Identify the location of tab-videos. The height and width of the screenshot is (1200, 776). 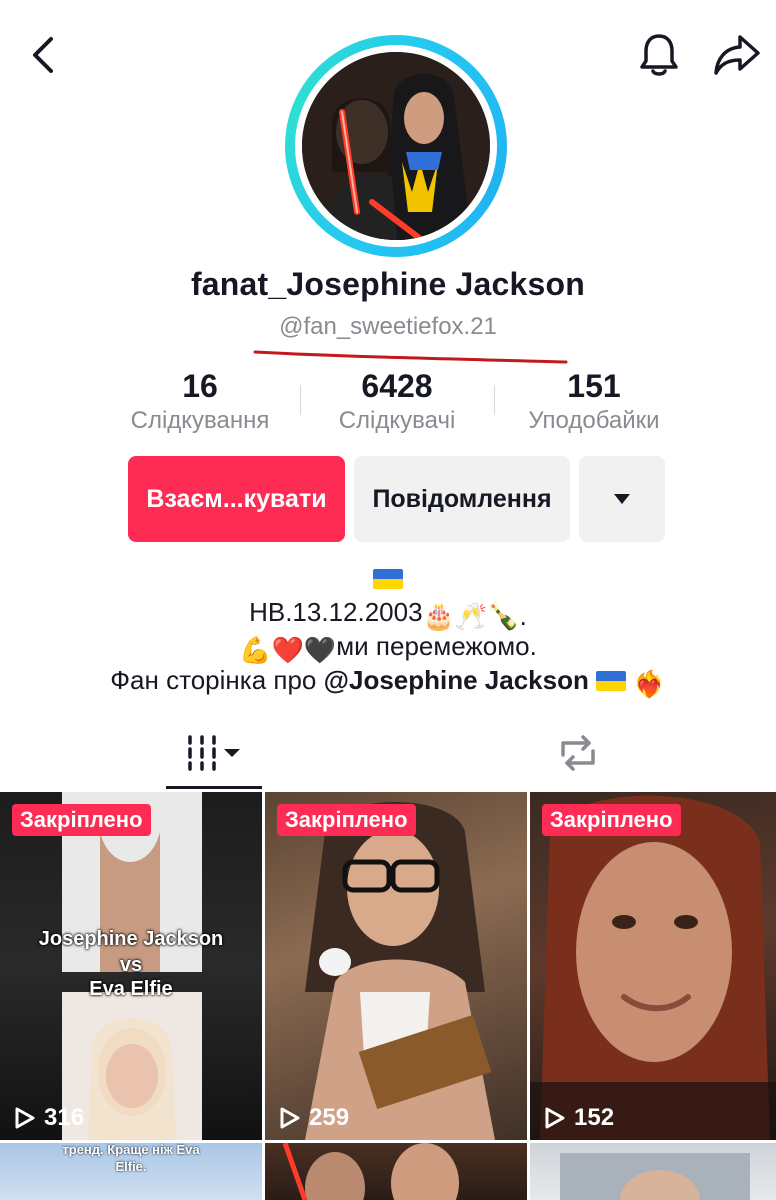
(214, 753).